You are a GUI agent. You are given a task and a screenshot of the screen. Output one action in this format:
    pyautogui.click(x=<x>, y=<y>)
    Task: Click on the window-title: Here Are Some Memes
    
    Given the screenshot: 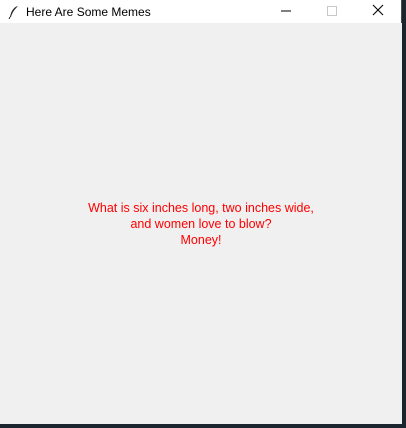 What is the action you would take?
    pyautogui.click(x=88, y=11)
    